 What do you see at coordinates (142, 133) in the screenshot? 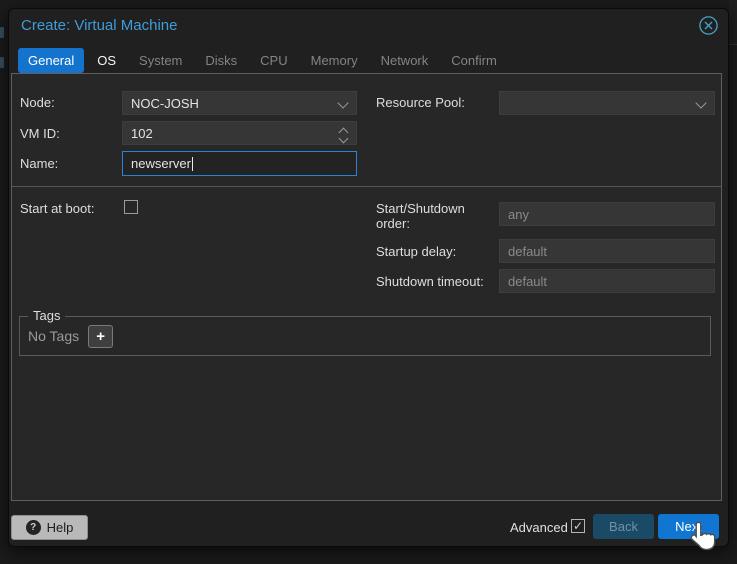
I see `vm-id-value: 102` at bounding box center [142, 133].